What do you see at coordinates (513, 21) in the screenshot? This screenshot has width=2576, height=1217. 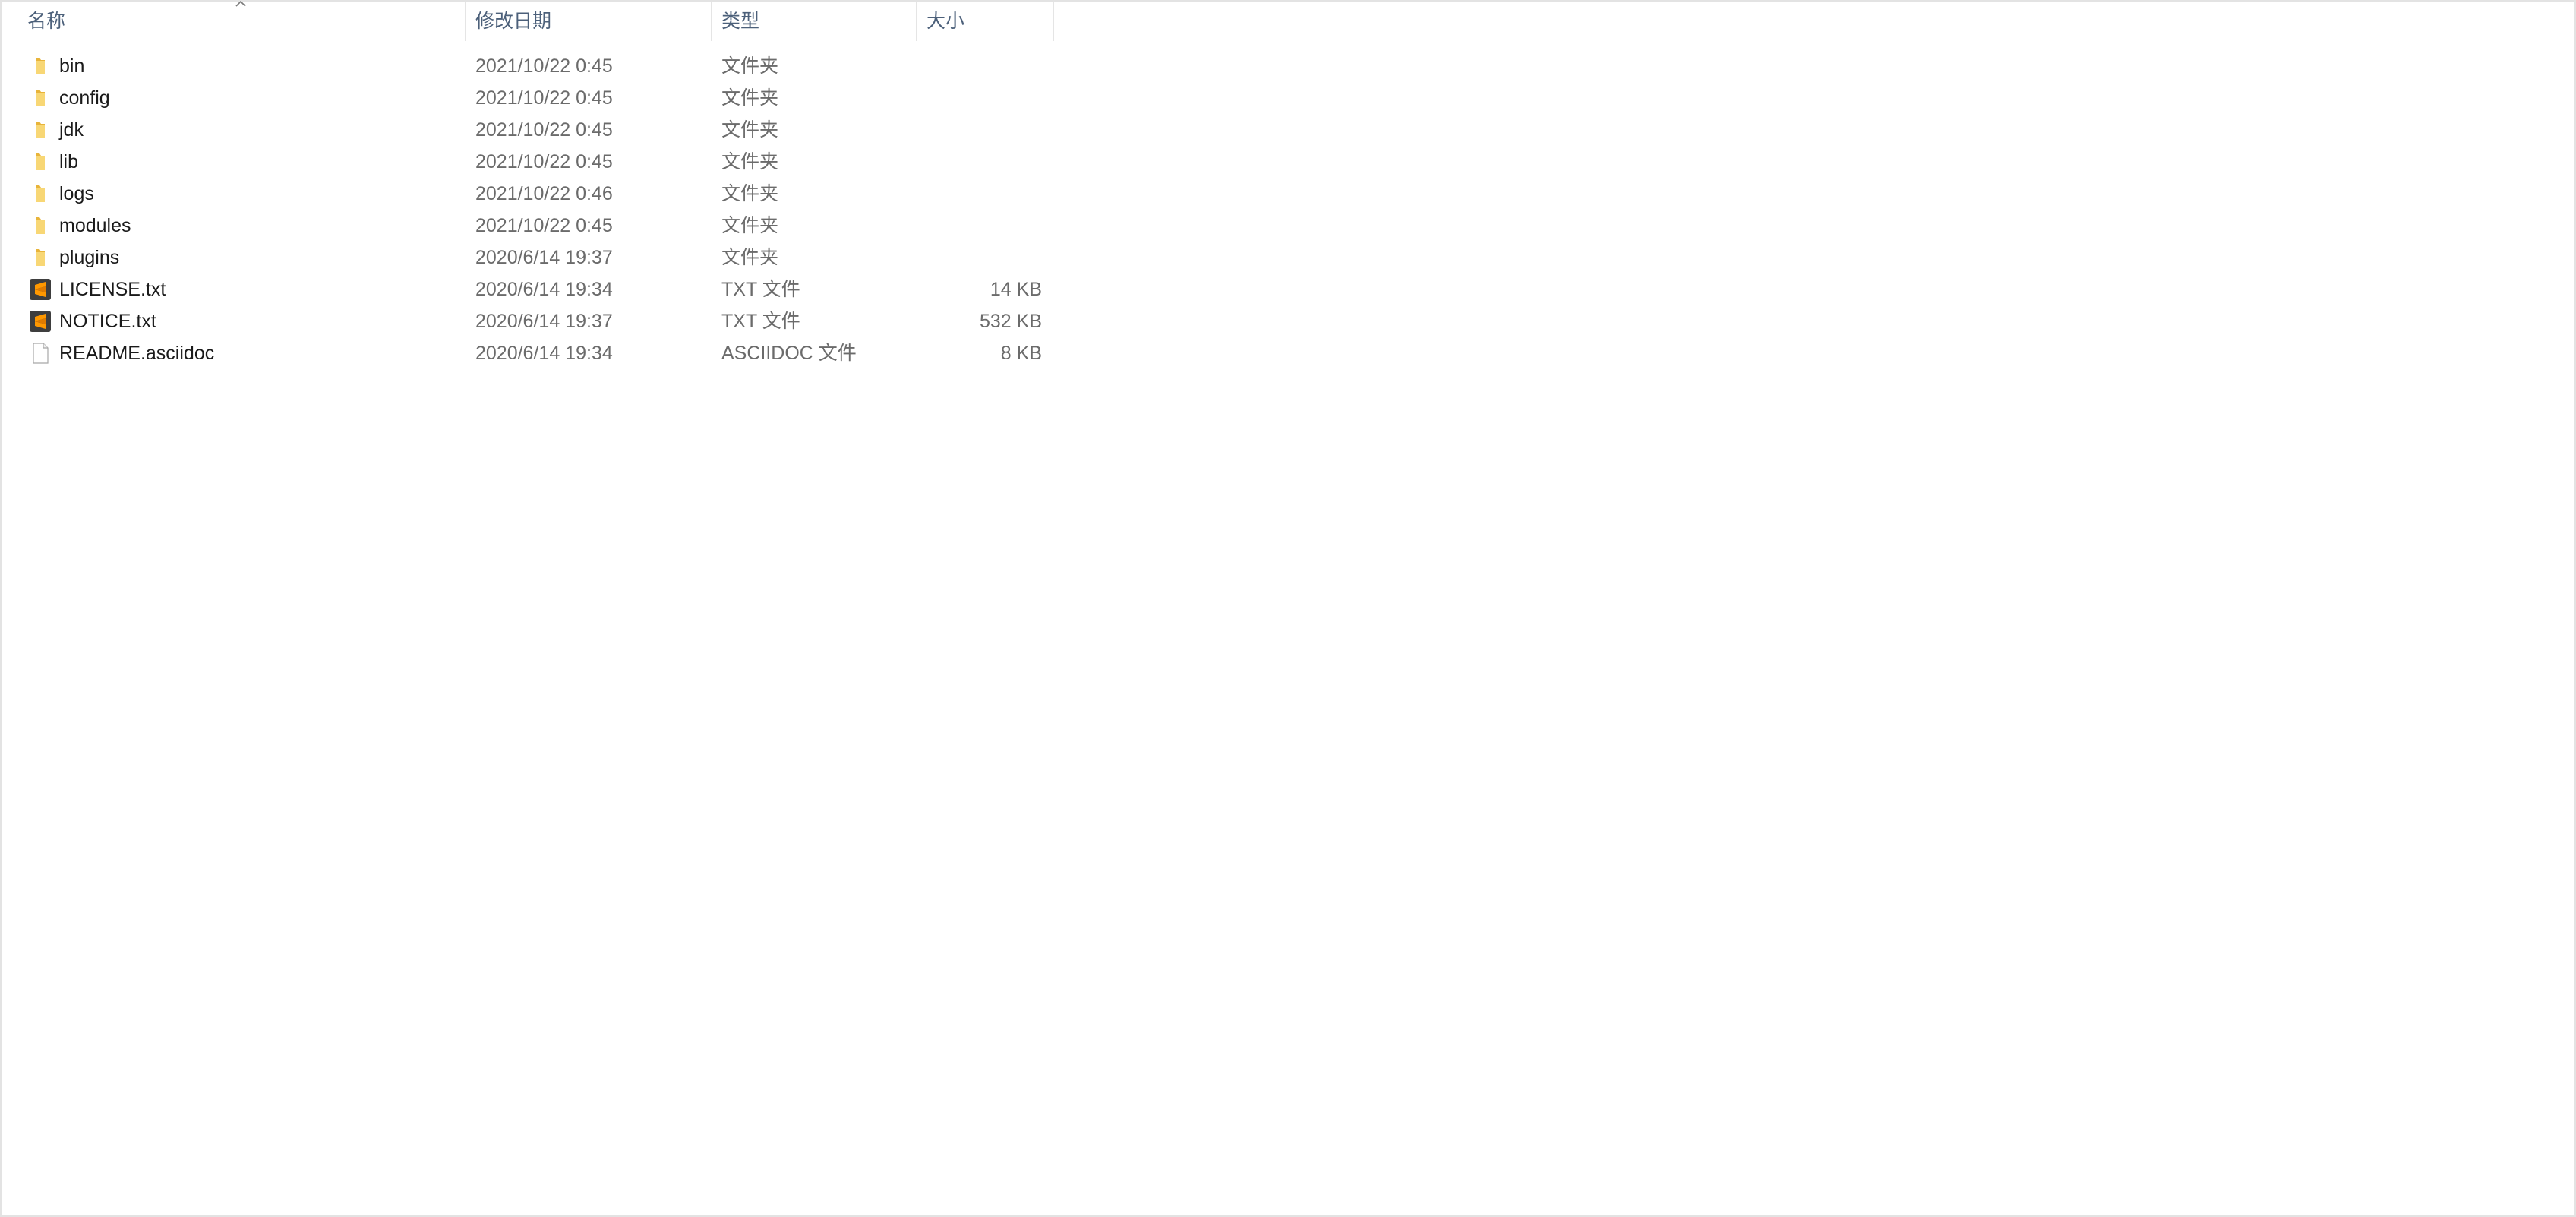 I see `column-header-date-label: 修改日期` at bounding box center [513, 21].